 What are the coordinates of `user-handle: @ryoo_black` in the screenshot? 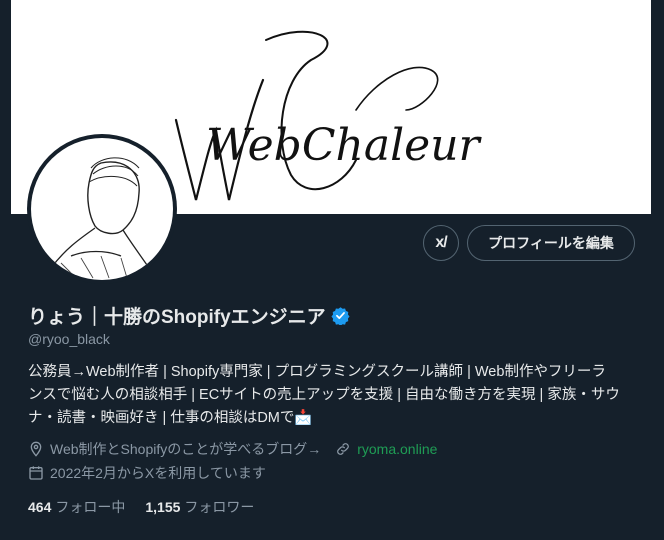 It's located at (69, 339).